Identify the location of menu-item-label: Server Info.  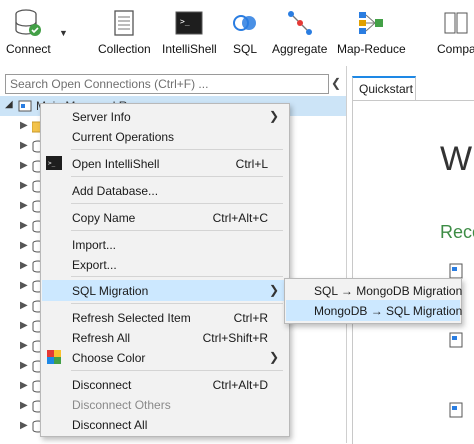
(101, 117).